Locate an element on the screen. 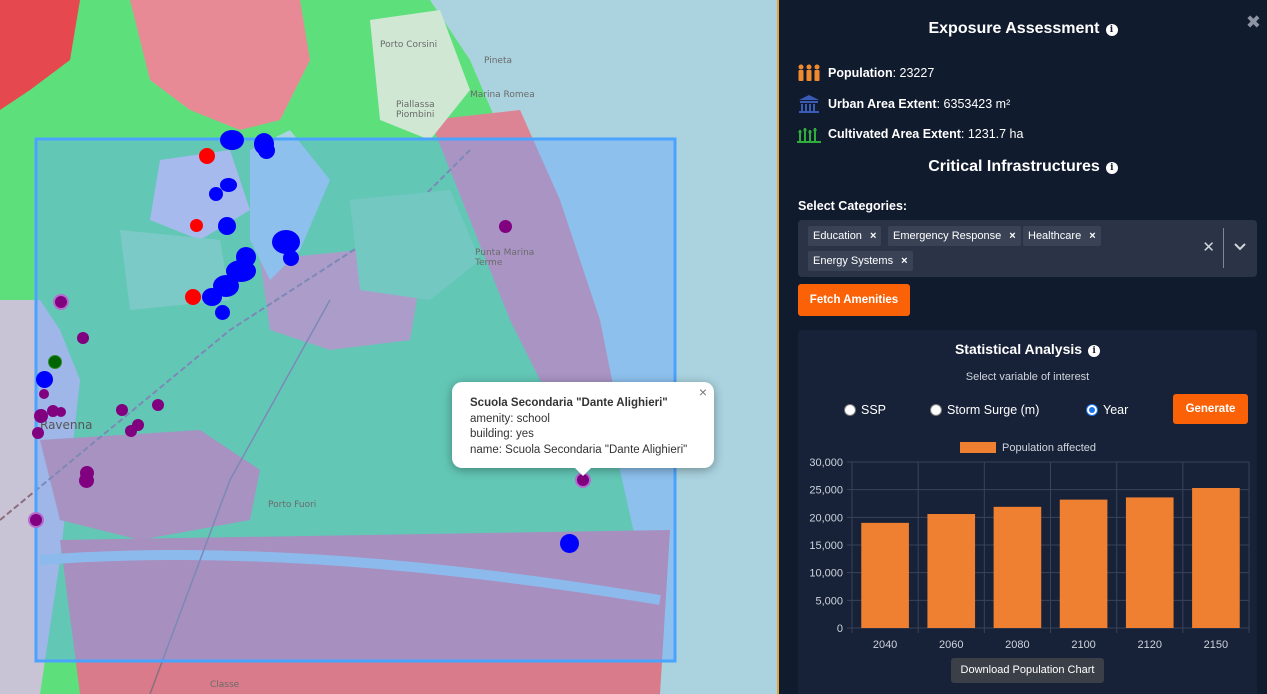  map-label-porto-corsini: Porto Corsini is located at coordinates (409, 45).